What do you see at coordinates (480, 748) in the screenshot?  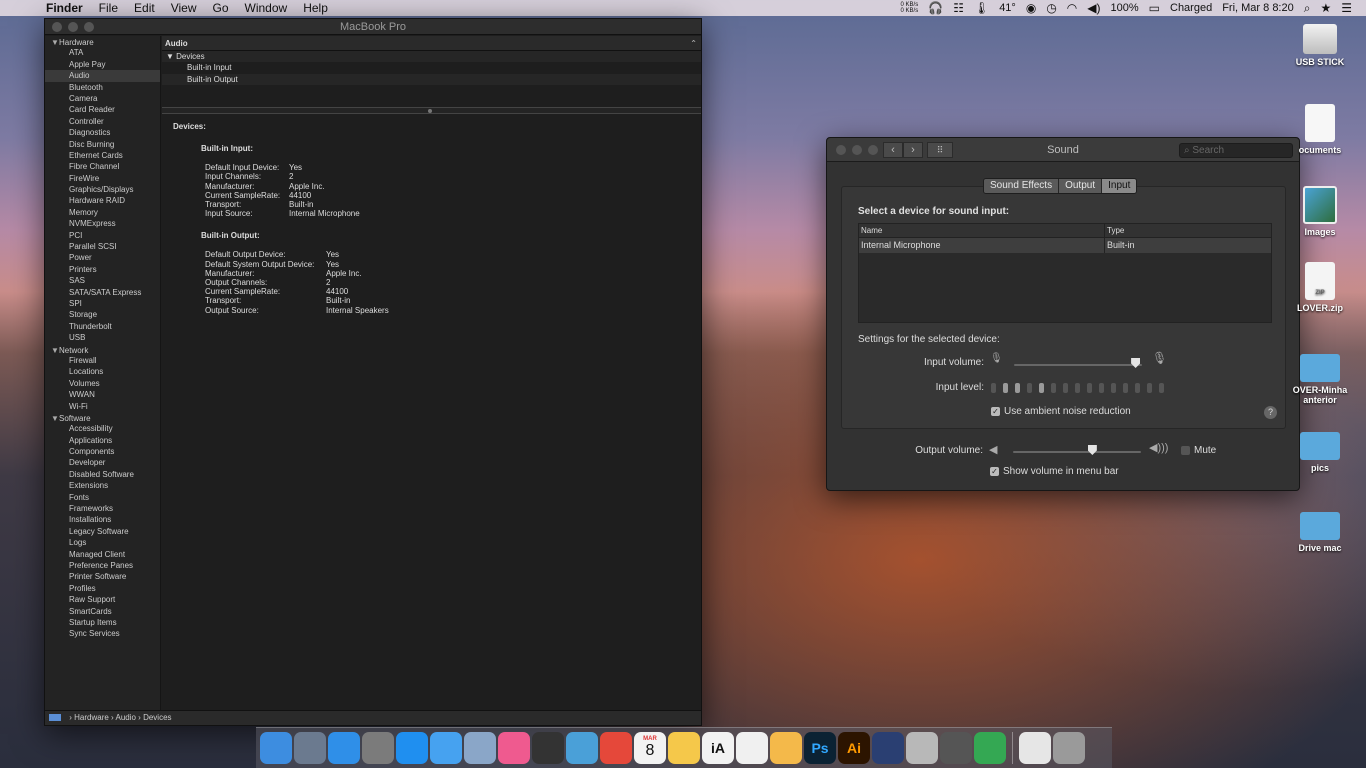 I see `preview-icon` at bounding box center [480, 748].